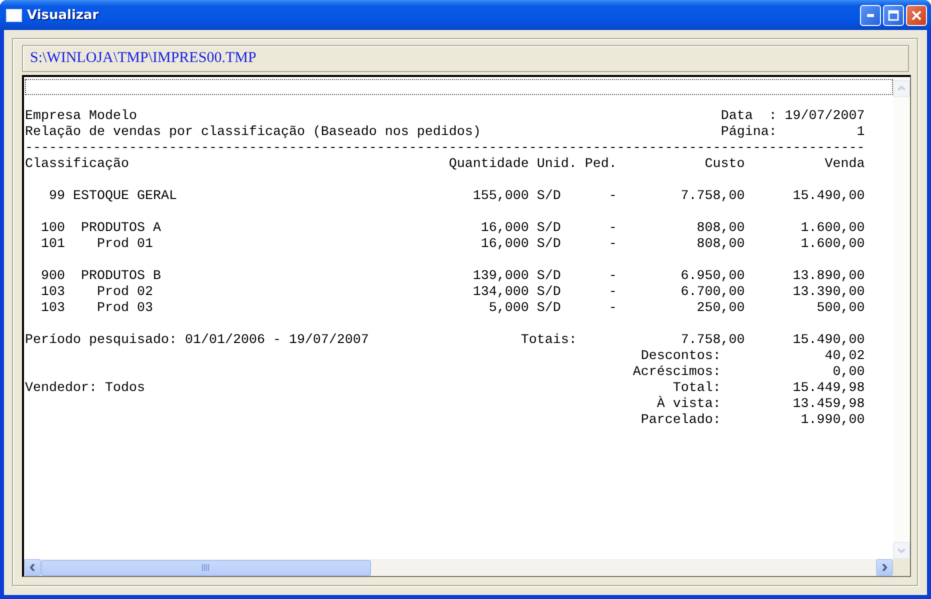  I want to click on horizontal-scrollbar, so click(458, 567).